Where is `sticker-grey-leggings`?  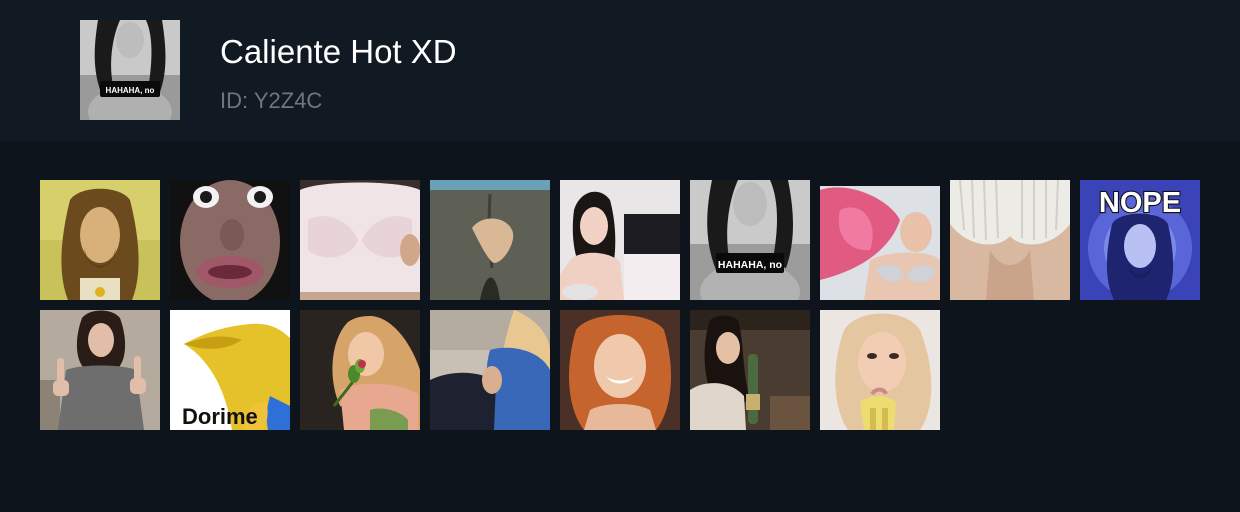 sticker-grey-leggings is located at coordinates (490, 240).